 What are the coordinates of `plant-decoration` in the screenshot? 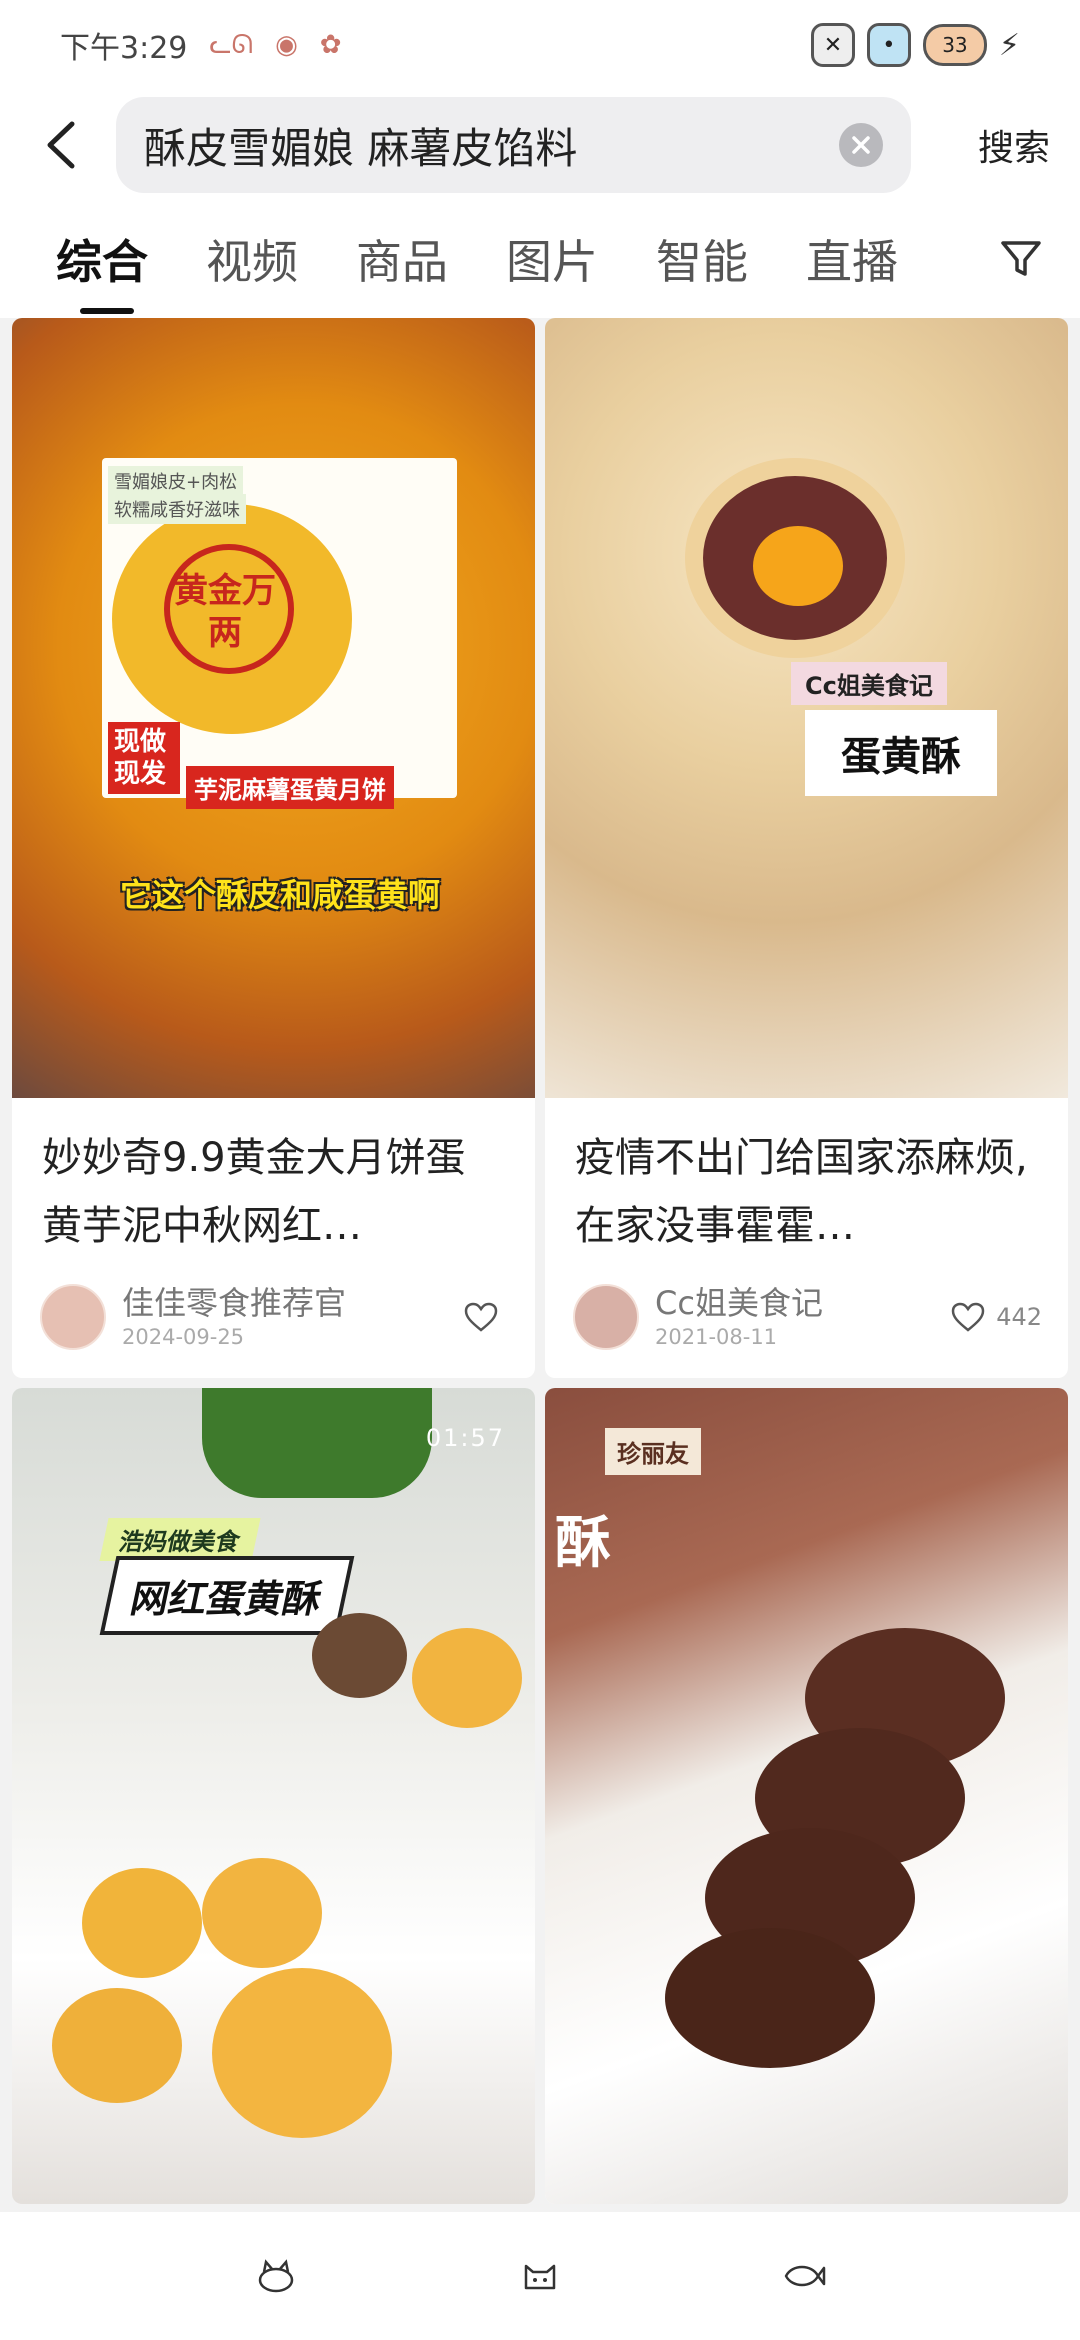 It's located at (317, 1443).